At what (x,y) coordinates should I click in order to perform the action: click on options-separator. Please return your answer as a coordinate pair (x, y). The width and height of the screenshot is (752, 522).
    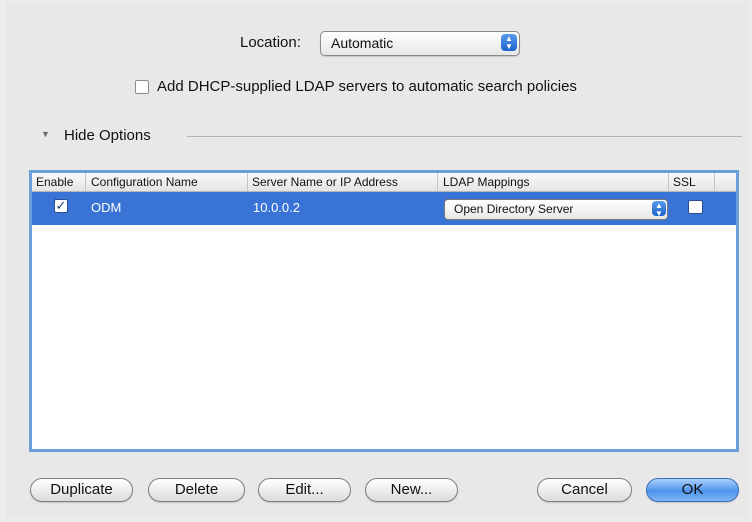
    Looking at the image, I should click on (464, 136).